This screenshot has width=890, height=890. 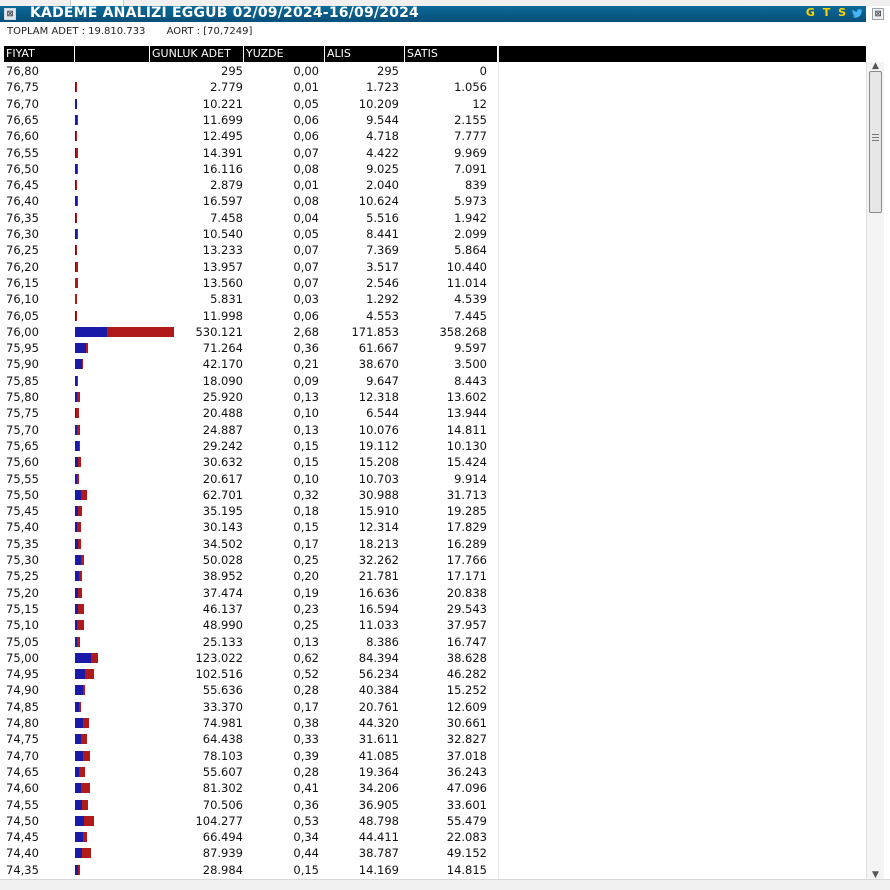 What do you see at coordinates (435, 136) in the screenshot?
I see `table-row: 76,6012.4950,064.7187.777` at bounding box center [435, 136].